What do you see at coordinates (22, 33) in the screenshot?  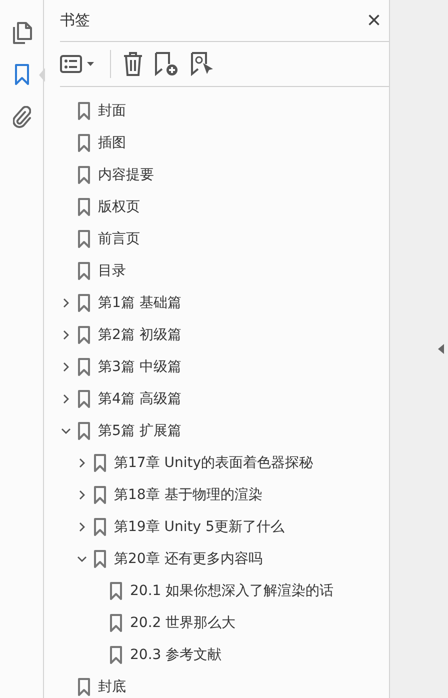 I see `pages-icon` at bounding box center [22, 33].